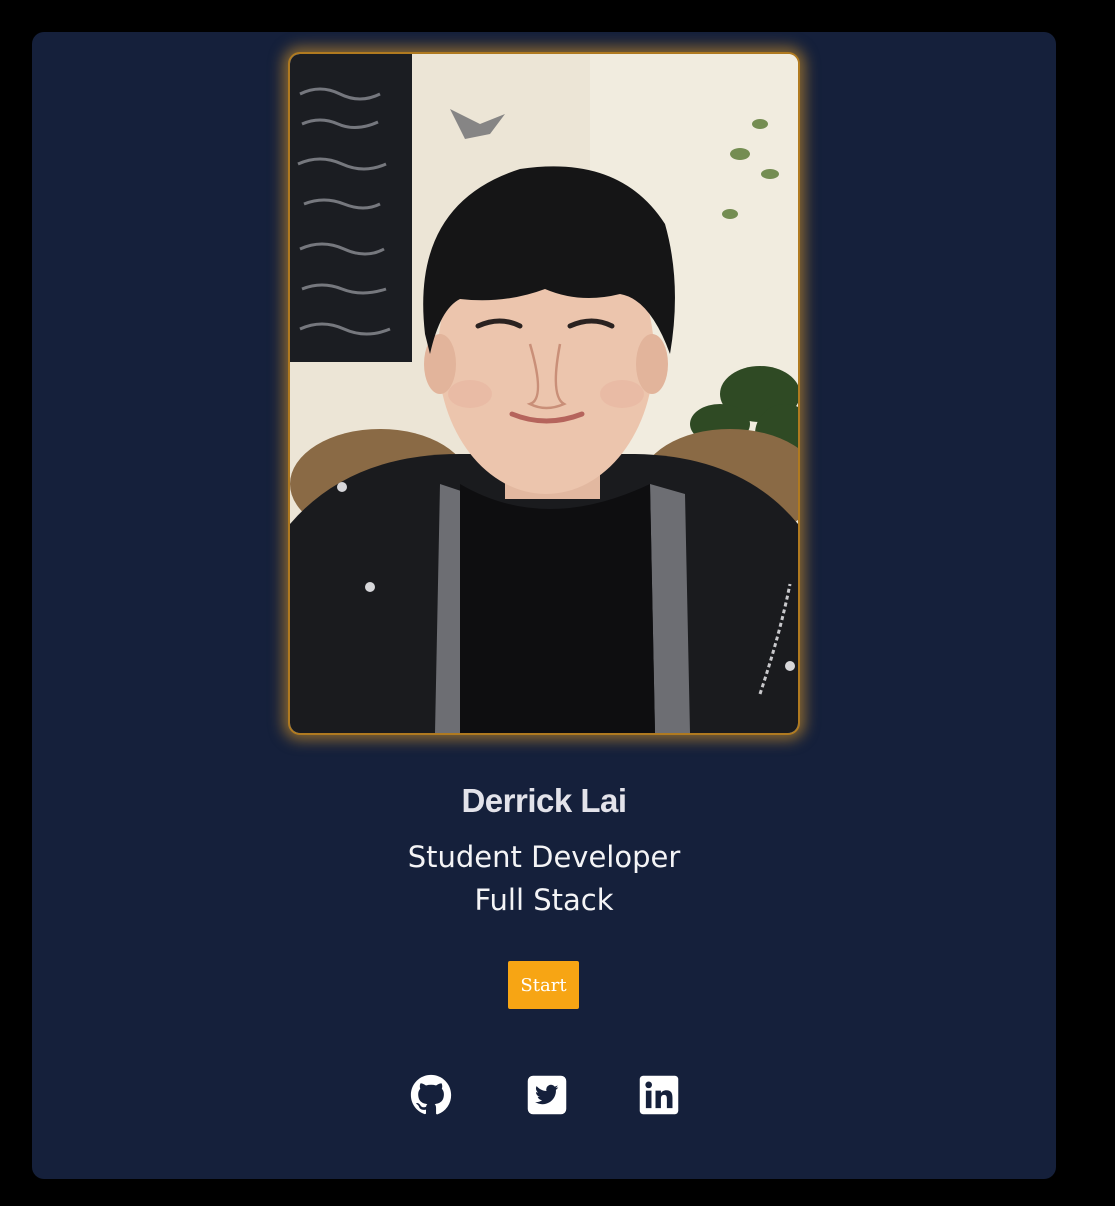 This screenshot has height=1206, width=1115. Describe the element at coordinates (544, 857) in the screenshot. I see `profile-role-line1: Student Developer` at that location.